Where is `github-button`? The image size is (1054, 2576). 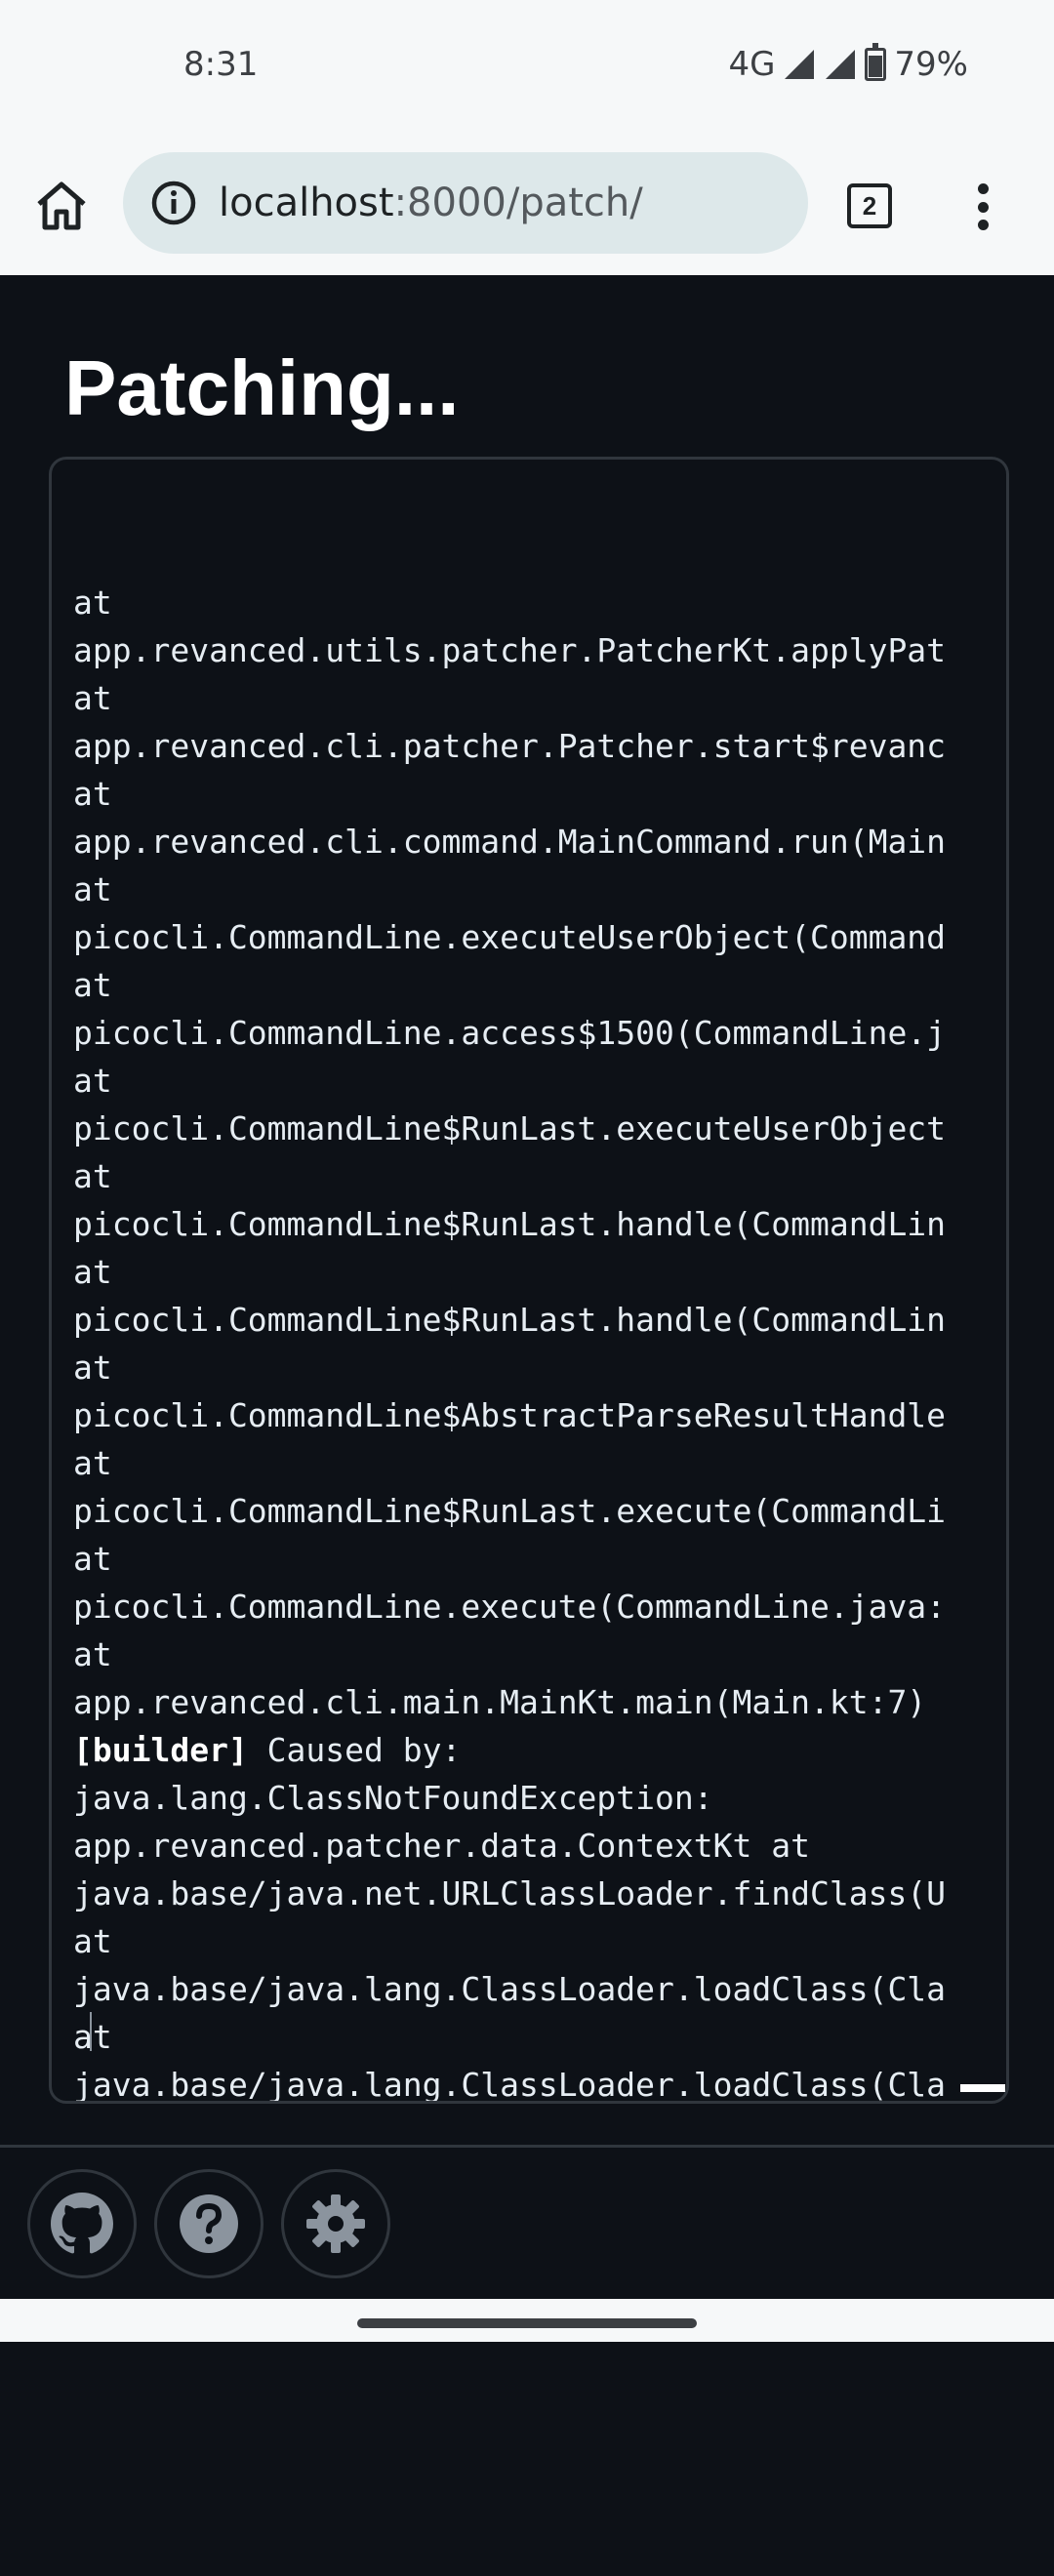 github-button is located at coordinates (82, 2223).